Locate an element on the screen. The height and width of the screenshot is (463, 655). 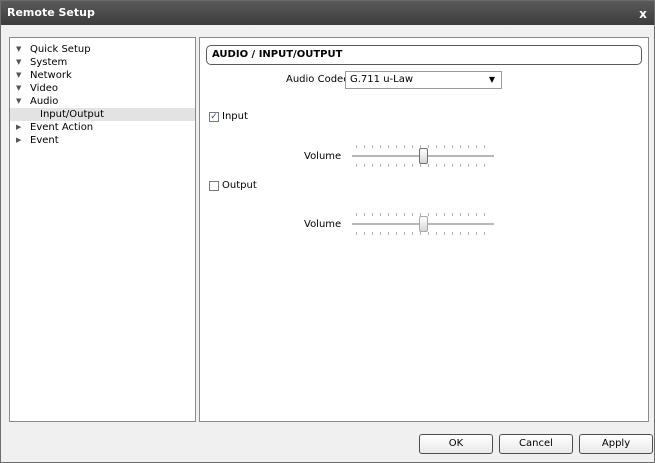
title-bar: Remote Setup x is located at coordinates (327, 13).